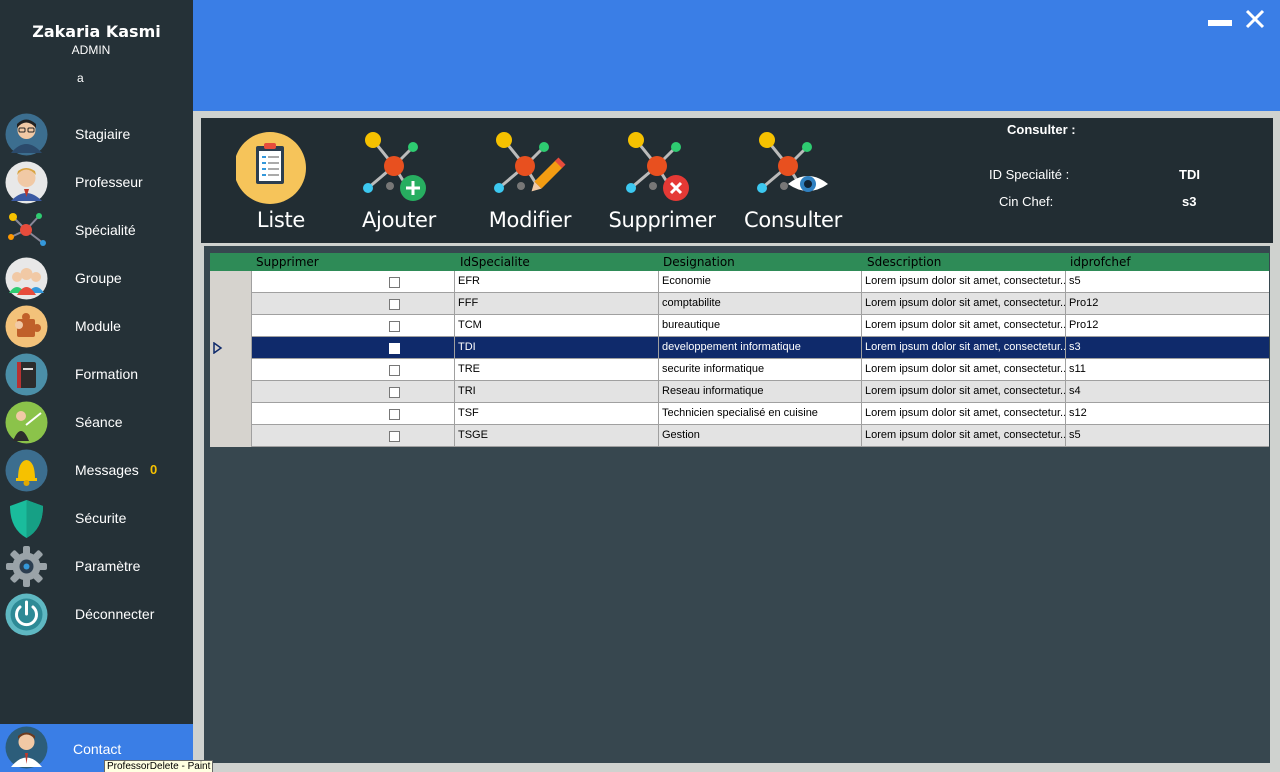  What do you see at coordinates (96, 231) in the screenshot?
I see `sidebar-item-specialite: Spécialité` at bounding box center [96, 231].